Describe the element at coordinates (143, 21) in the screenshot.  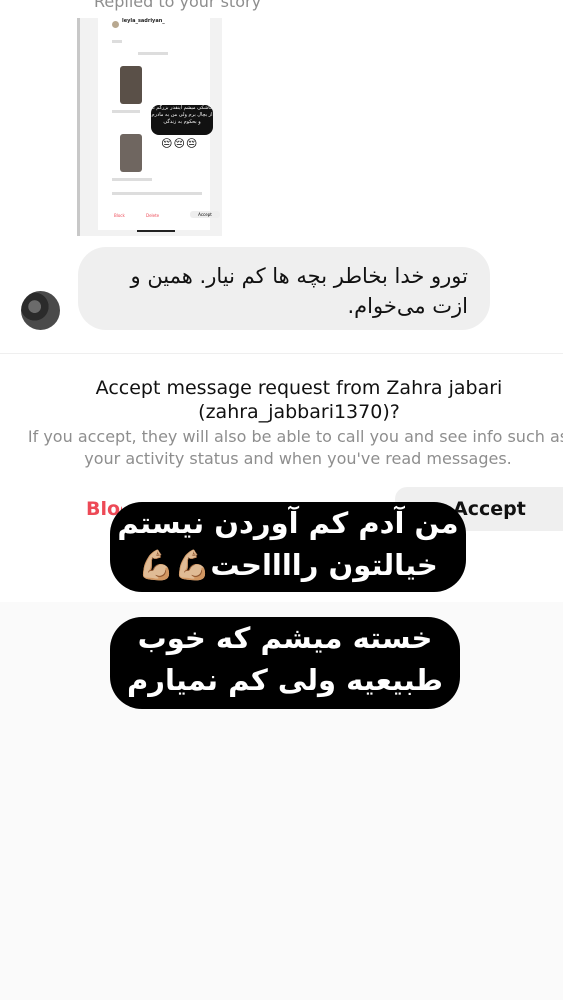
I see `story-username: leyla_sadriyan_` at that location.